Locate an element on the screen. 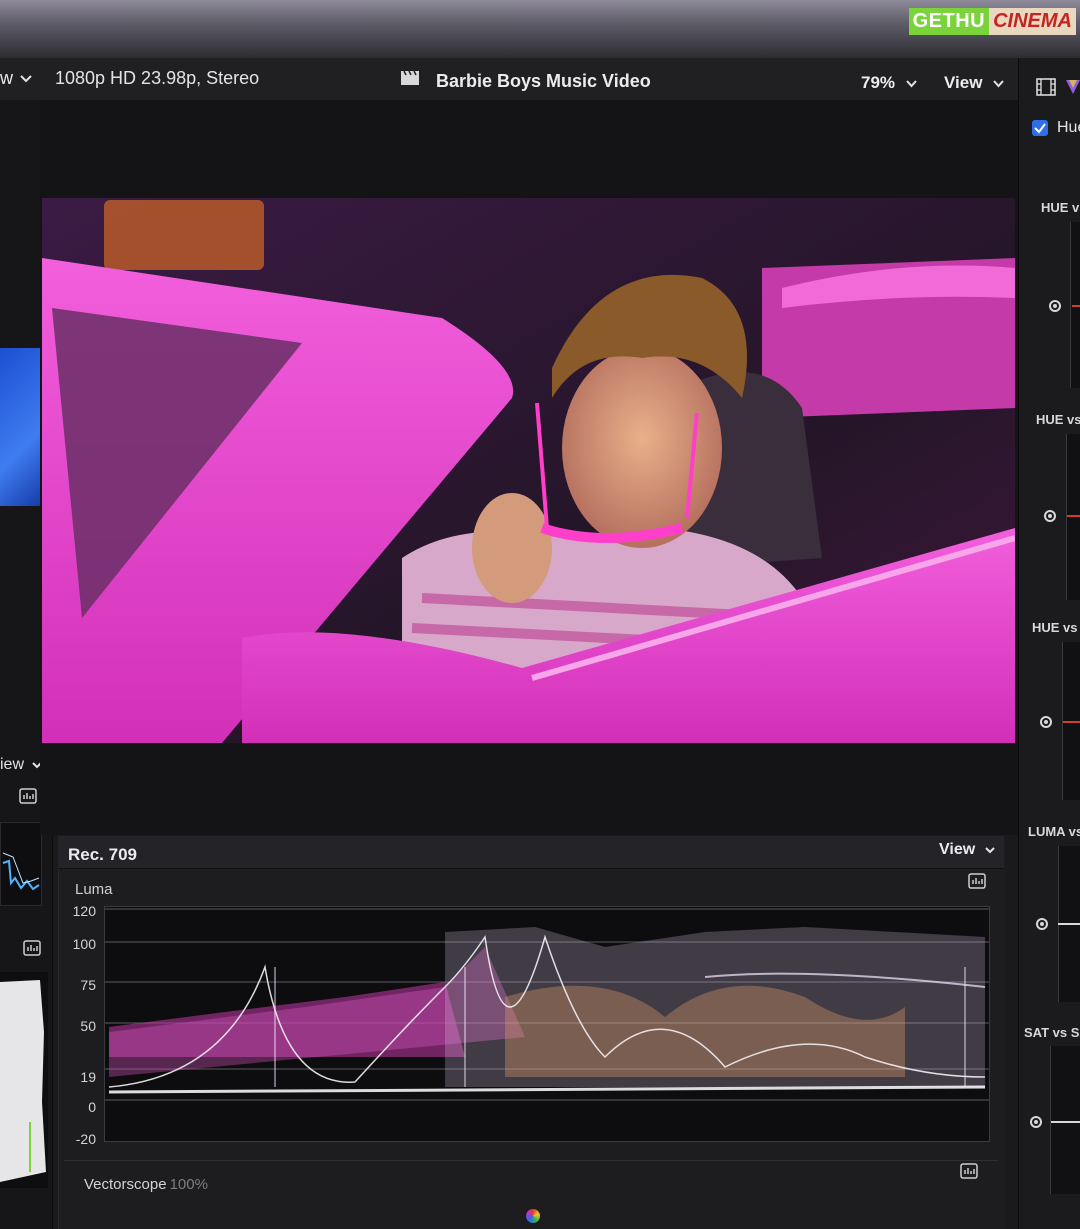  scopes-view-menu: View is located at coordinates (967, 850).